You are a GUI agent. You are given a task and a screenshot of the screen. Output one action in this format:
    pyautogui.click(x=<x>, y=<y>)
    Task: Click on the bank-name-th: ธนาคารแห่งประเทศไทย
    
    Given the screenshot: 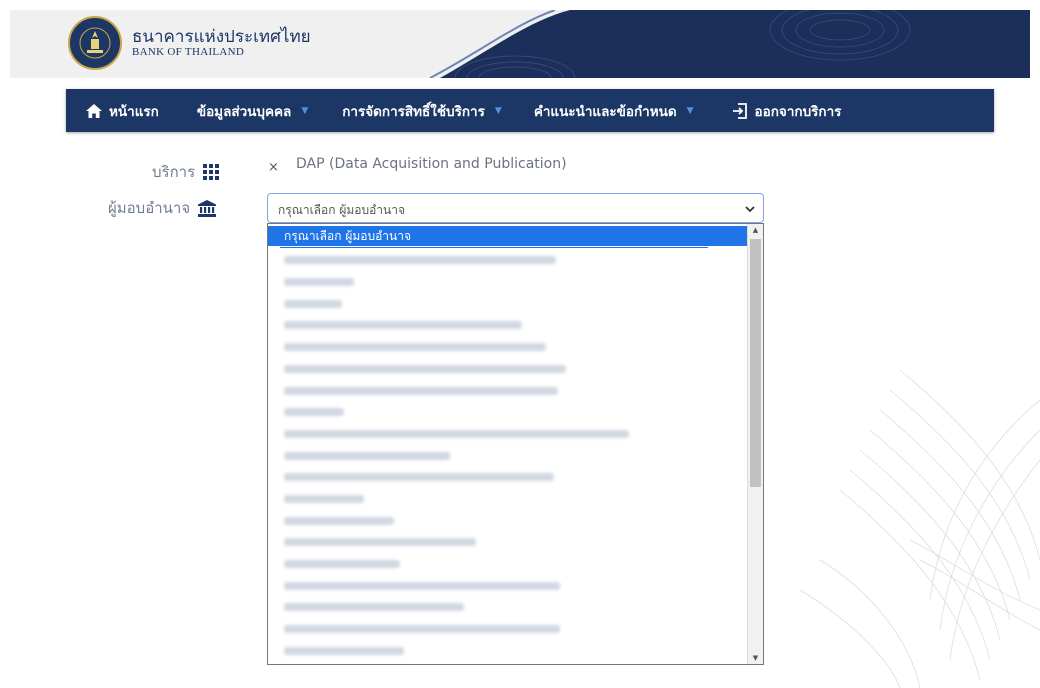 What is the action you would take?
    pyautogui.click(x=221, y=36)
    